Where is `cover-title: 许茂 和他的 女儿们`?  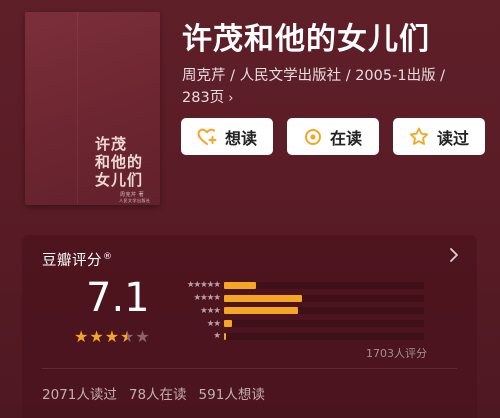
cover-title: 许茂 和他的 女儿们 is located at coordinates (119, 162).